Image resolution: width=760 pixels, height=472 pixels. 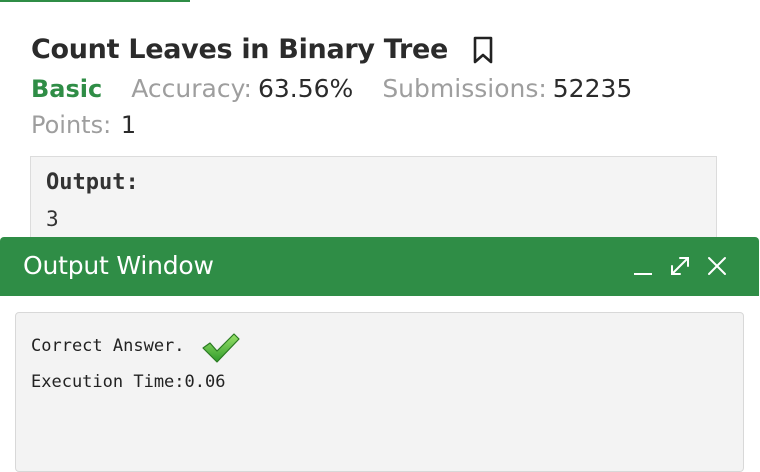 What do you see at coordinates (71, 125) in the screenshot?
I see `points-label: Points:` at bounding box center [71, 125].